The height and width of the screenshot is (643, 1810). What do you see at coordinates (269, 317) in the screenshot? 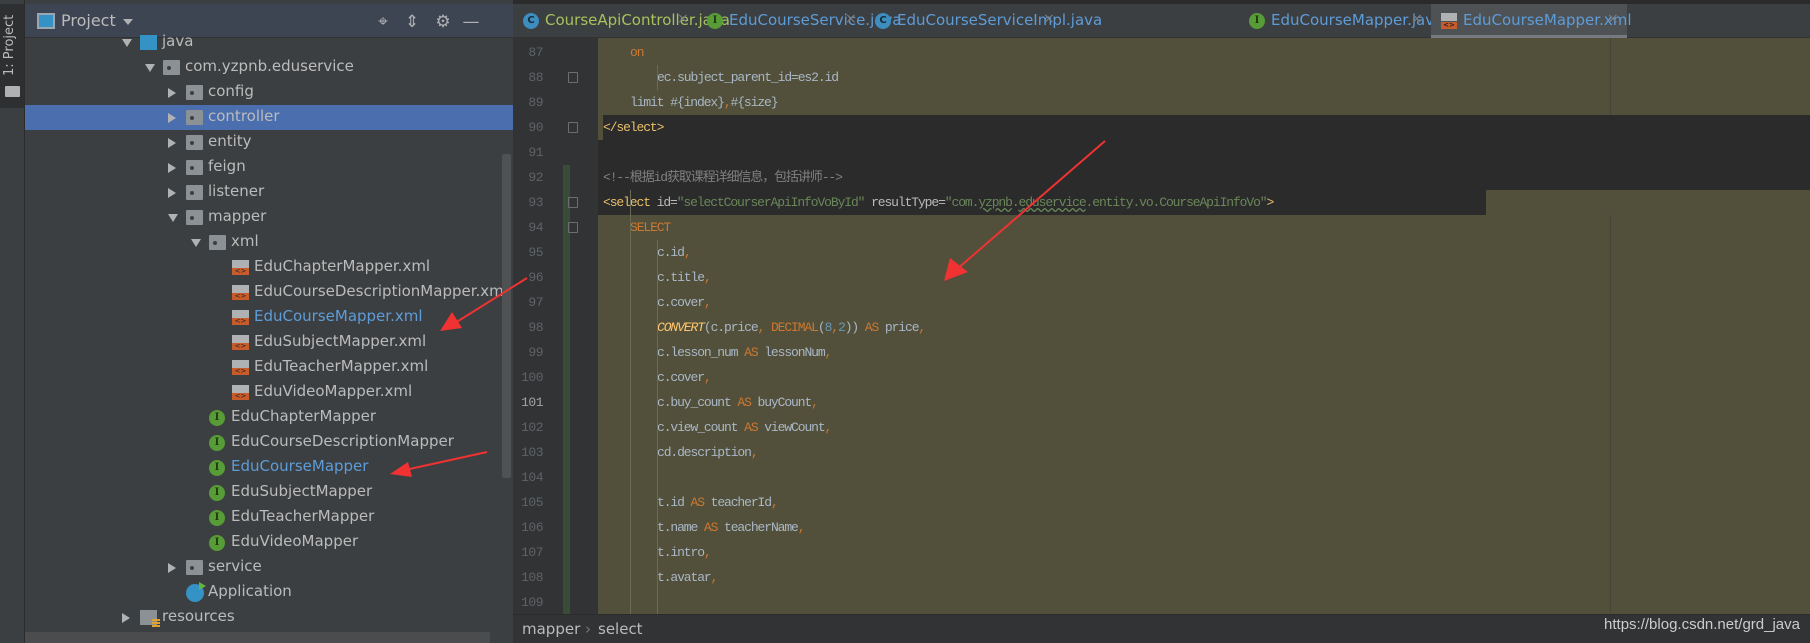
I see `tree-item: EduCourseMapper.xml` at bounding box center [269, 317].